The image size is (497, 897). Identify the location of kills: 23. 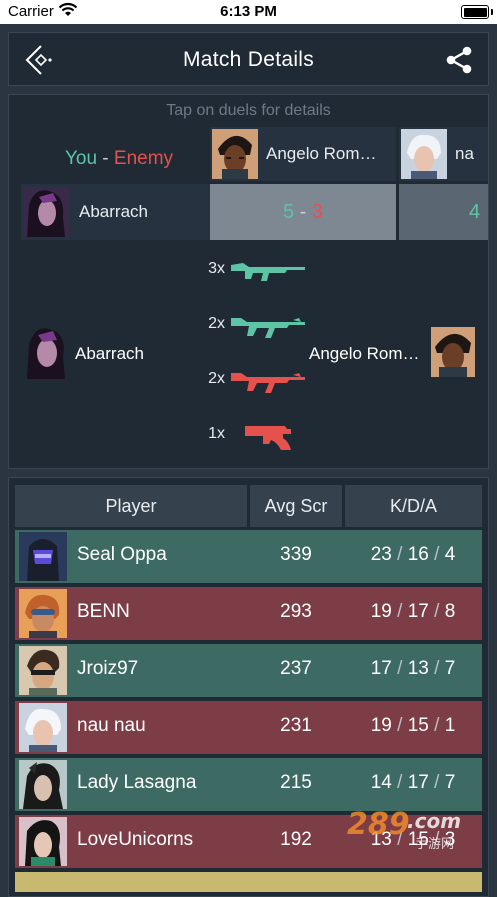
(381, 554).